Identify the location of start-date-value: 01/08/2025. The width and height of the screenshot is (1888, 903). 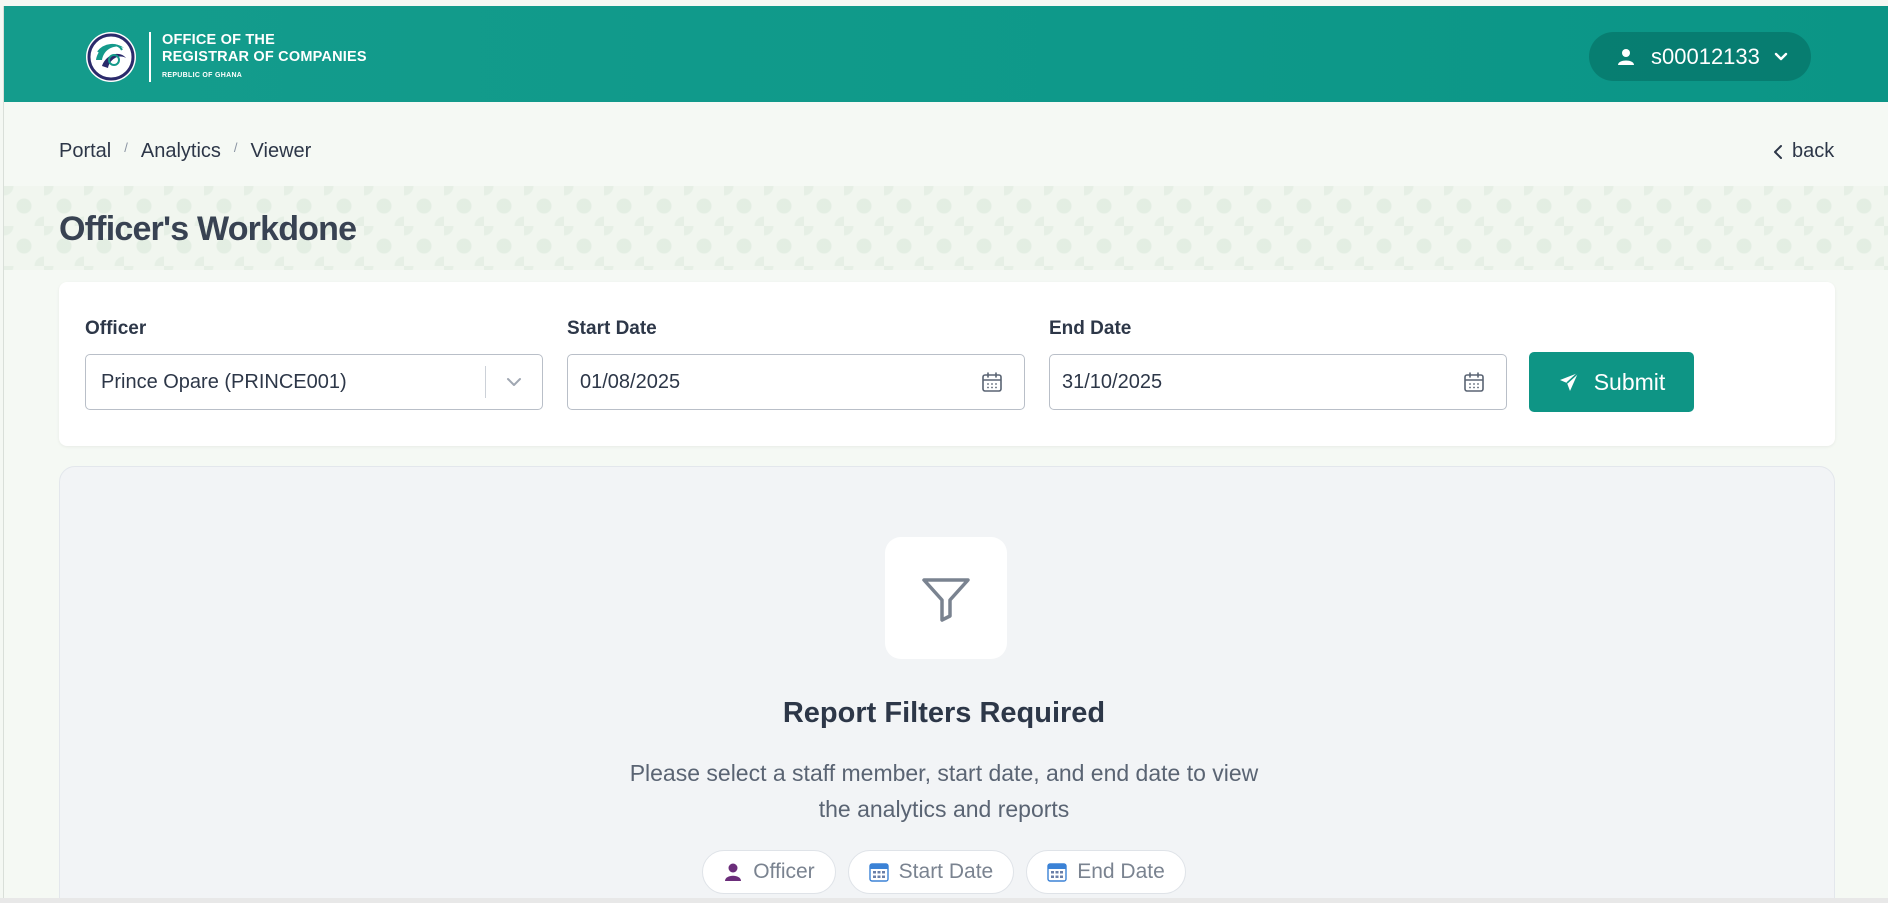
(630, 381).